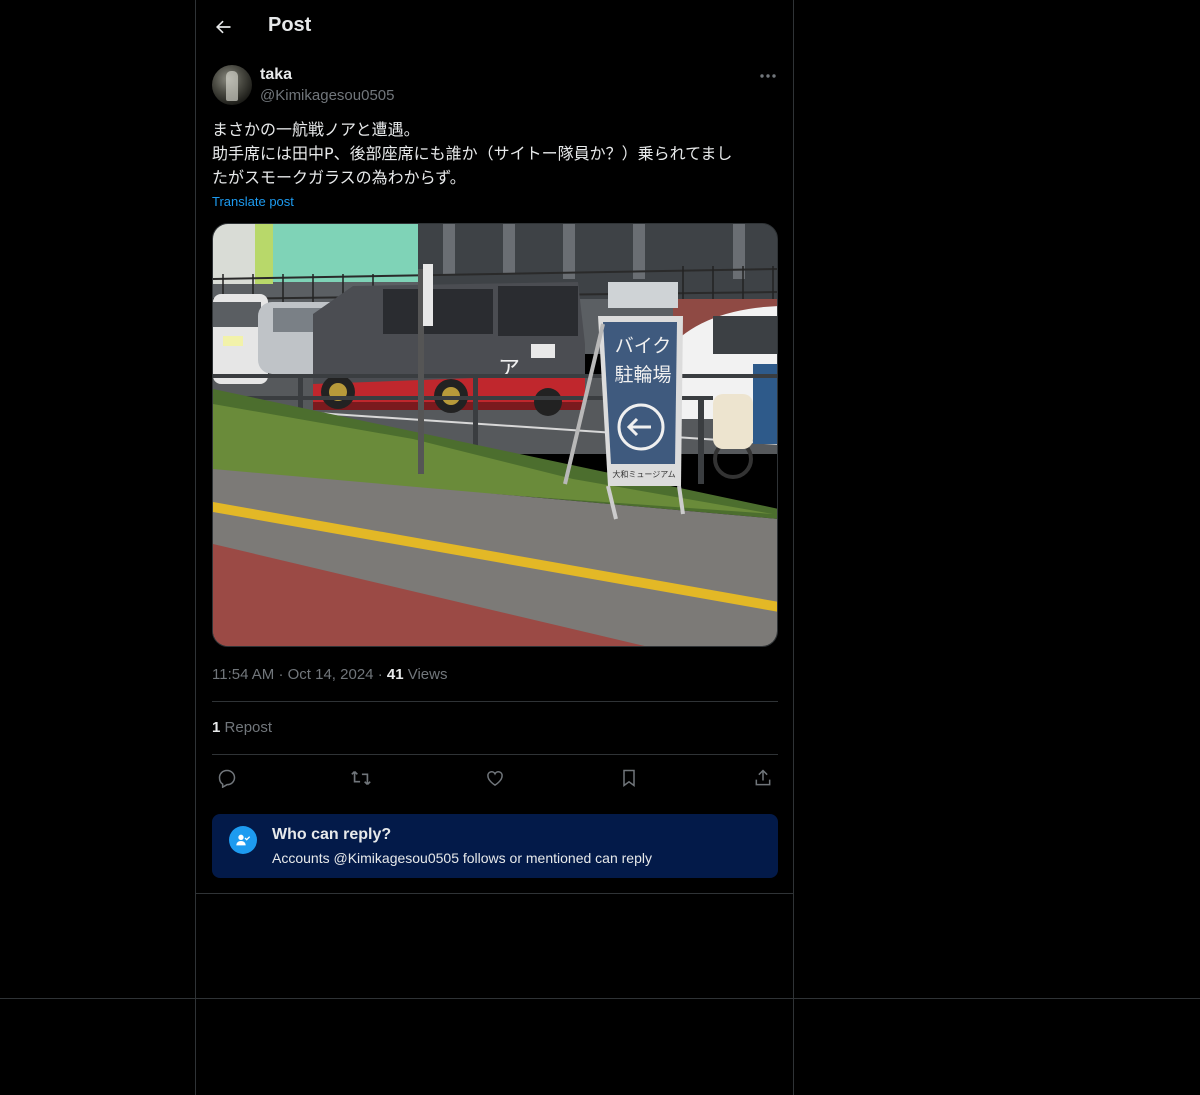 The image size is (1200, 1095). I want to click on person-check-icon, so click(243, 840).